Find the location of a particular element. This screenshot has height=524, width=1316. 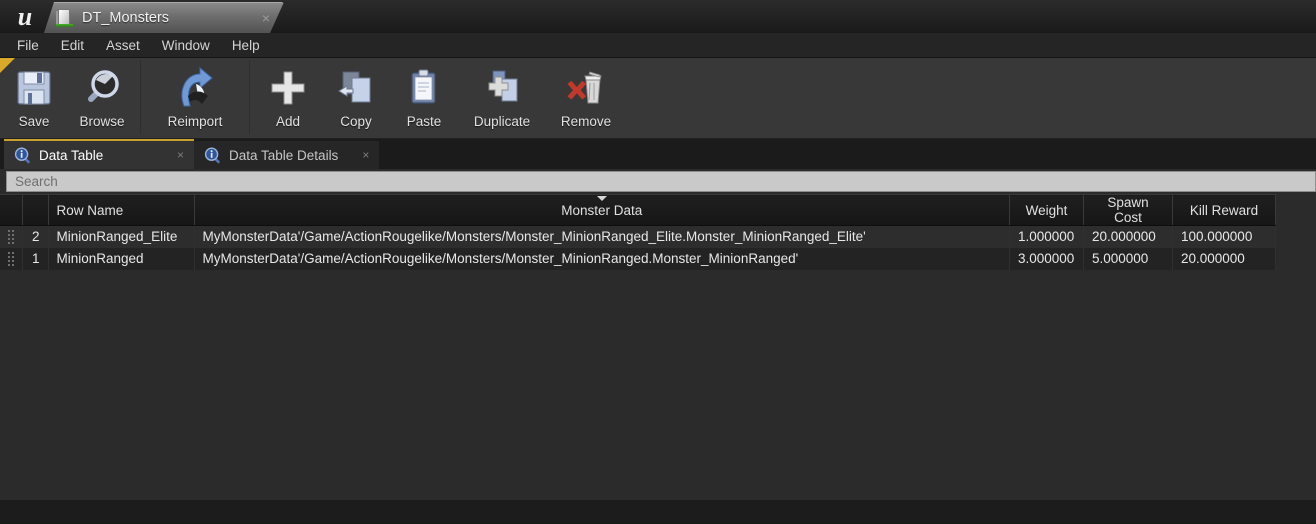

column-header-monster-data: Monster Data is located at coordinates (602, 210).